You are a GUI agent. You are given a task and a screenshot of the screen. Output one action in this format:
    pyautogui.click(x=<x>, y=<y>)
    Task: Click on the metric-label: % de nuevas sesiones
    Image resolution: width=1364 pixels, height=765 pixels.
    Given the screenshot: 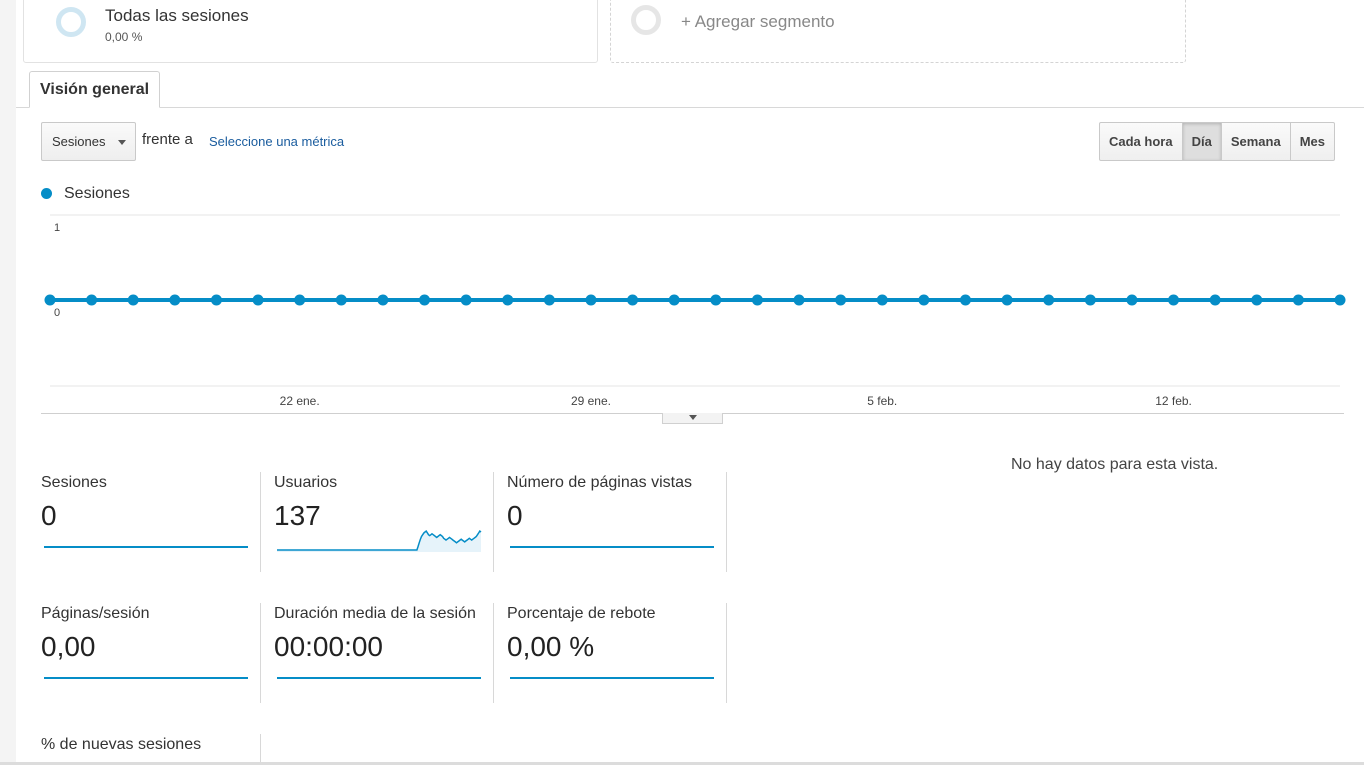 What is the action you would take?
    pyautogui.click(x=121, y=744)
    